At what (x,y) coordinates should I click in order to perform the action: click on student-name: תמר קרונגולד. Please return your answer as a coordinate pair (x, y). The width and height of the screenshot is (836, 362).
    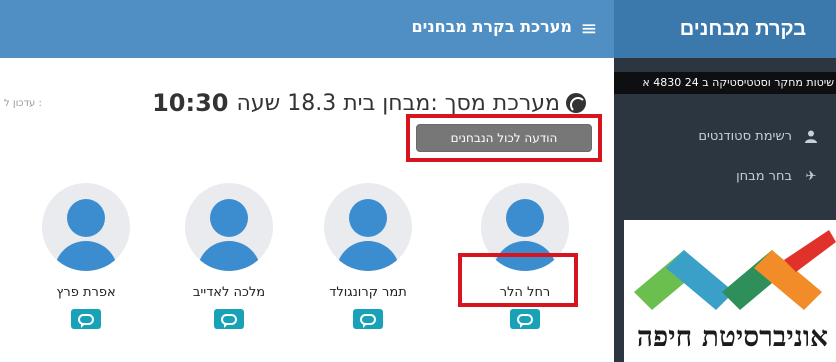
    Looking at the image, I should click on (368, 292).